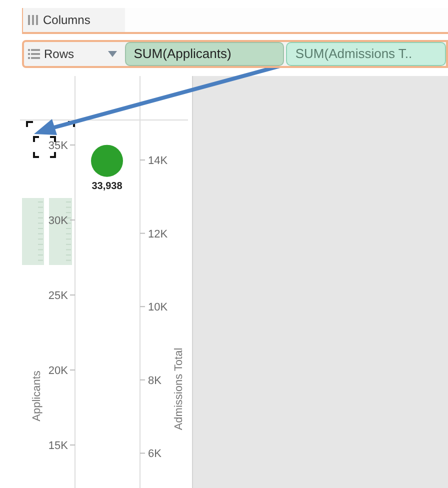  I want to click on field-pill: SUM(Applicants), so click(204, 54).